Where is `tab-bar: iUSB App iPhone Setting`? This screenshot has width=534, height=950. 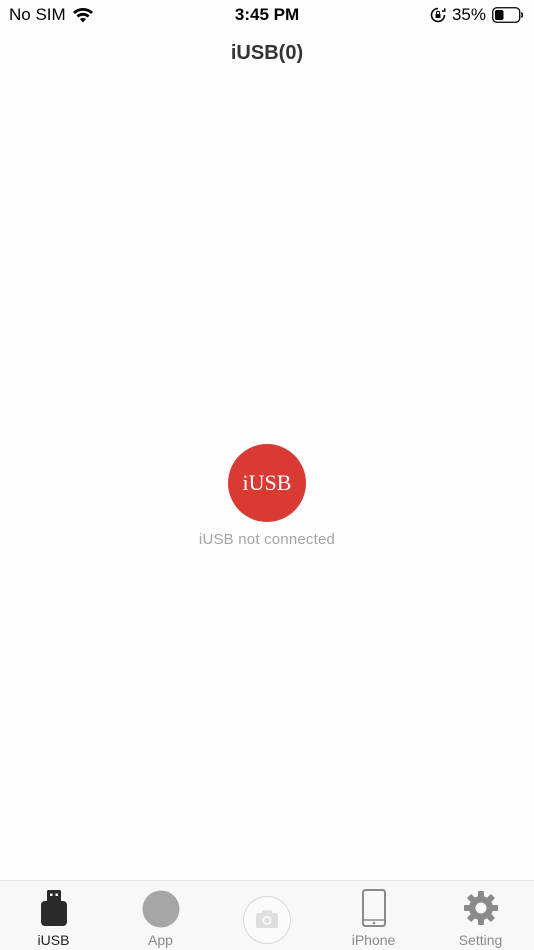 tab-bar: iUSB App iPhone Setting is located at coordinates (267, 915).